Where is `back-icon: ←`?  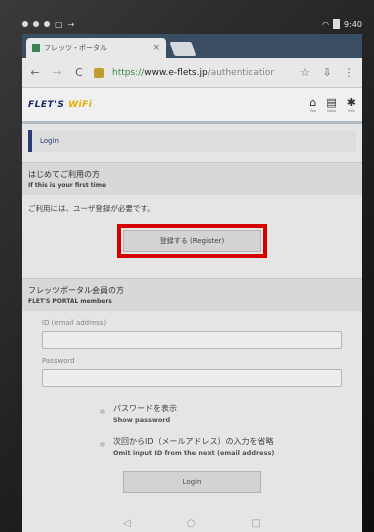
back-icon: ← is located at coordinates (35, 72).